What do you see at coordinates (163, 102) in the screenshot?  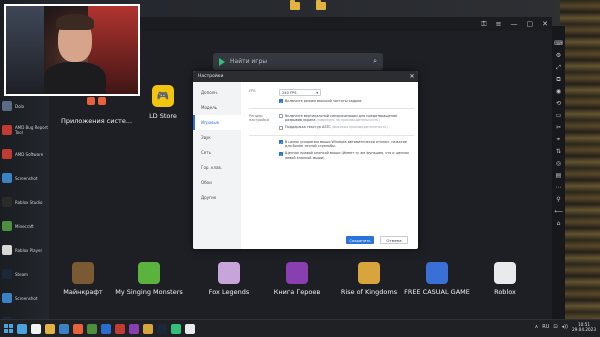 I see `ld-store-shortcut: 🎮 LD Store` at bounding box center [163, 102].